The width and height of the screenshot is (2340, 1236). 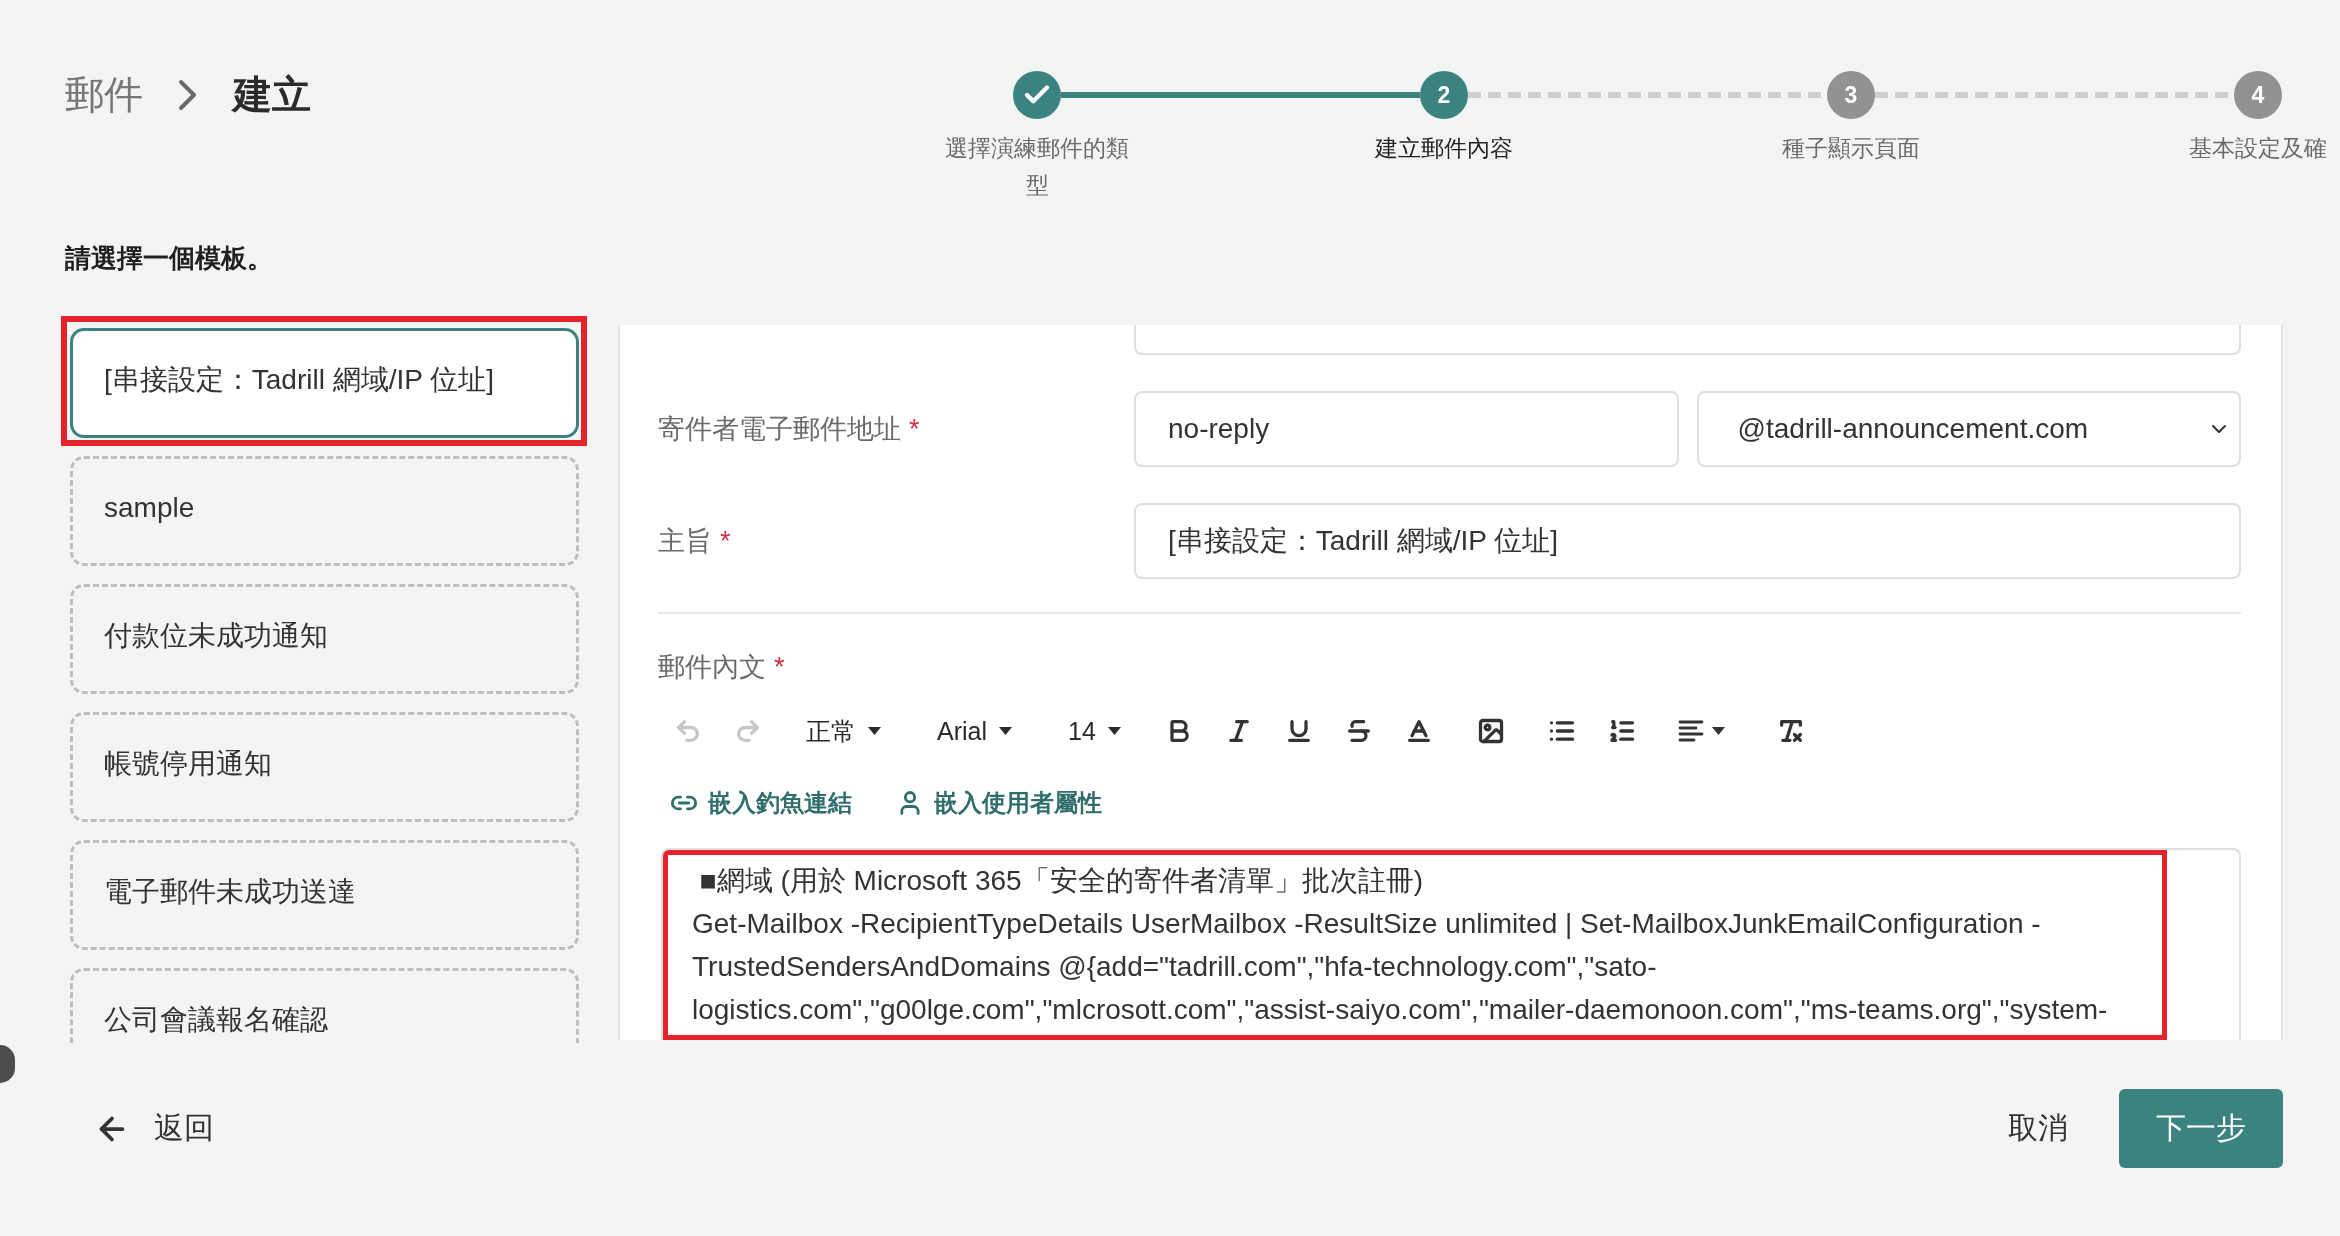 I want to click on sender-local-part-field: no-reply, so click(x=1406, y=429).